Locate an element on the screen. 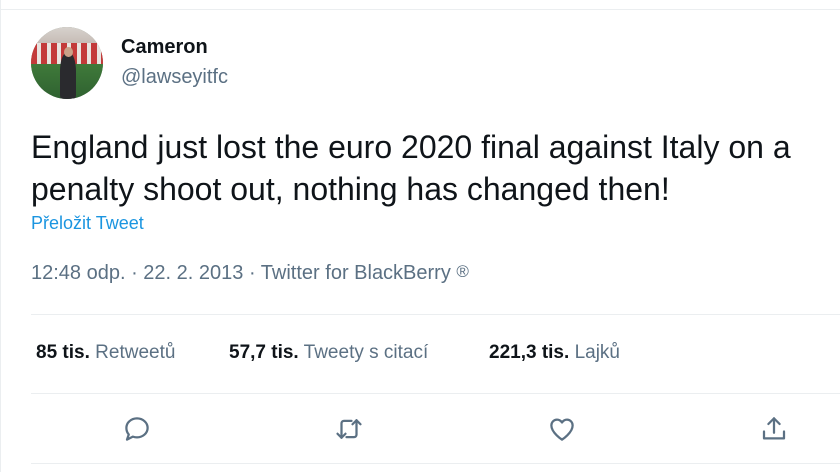 The image size is (840, 472). avatar is located at coordinates (67, 63).